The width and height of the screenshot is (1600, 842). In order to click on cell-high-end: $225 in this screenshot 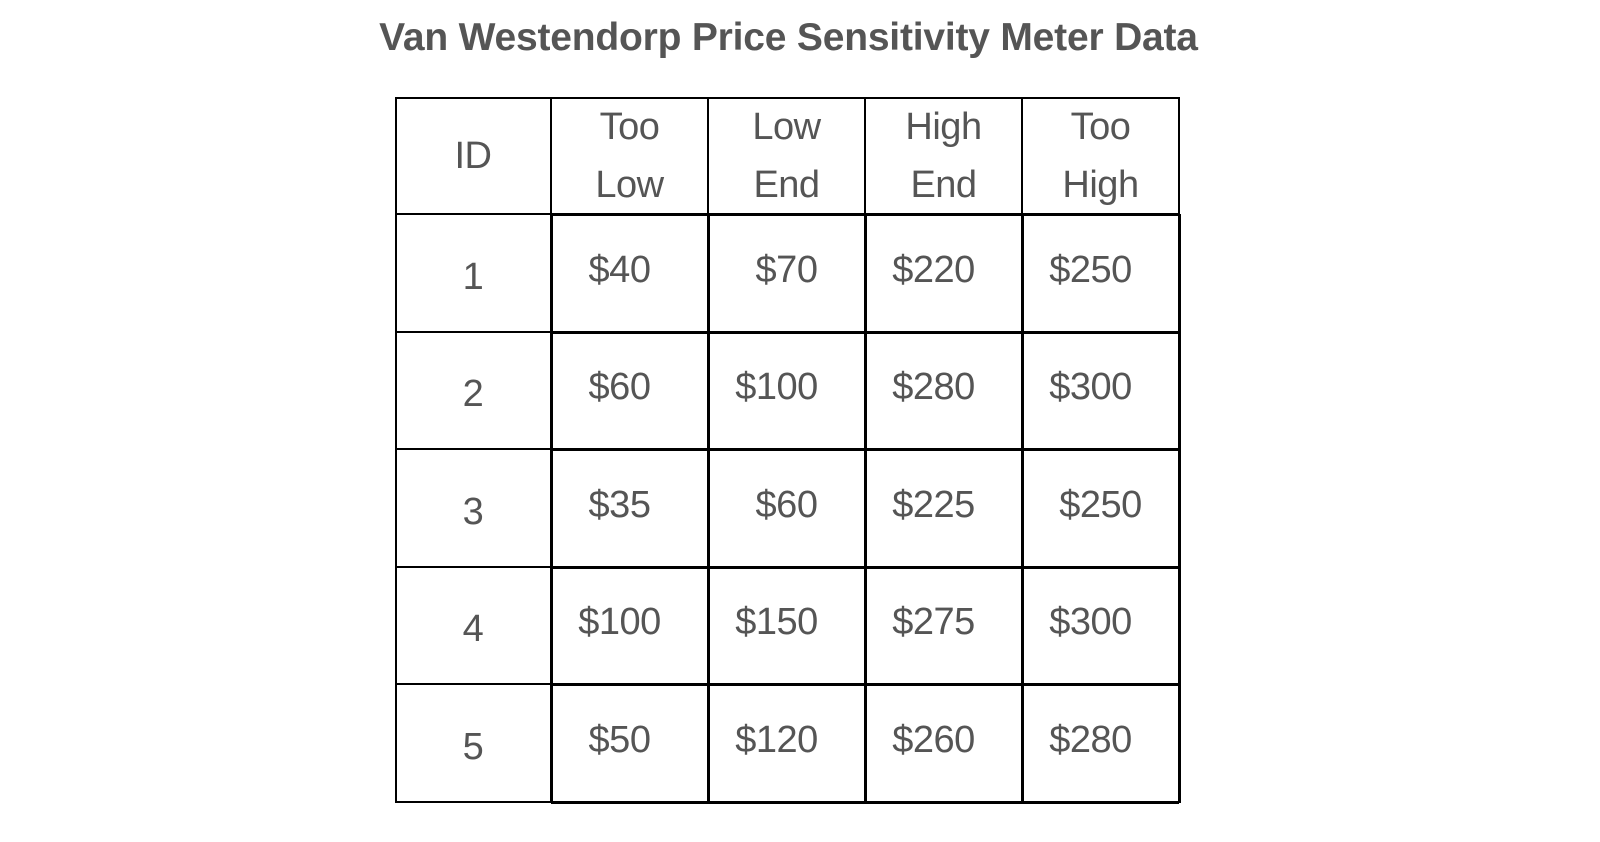, I will do `click(943, 508)`.